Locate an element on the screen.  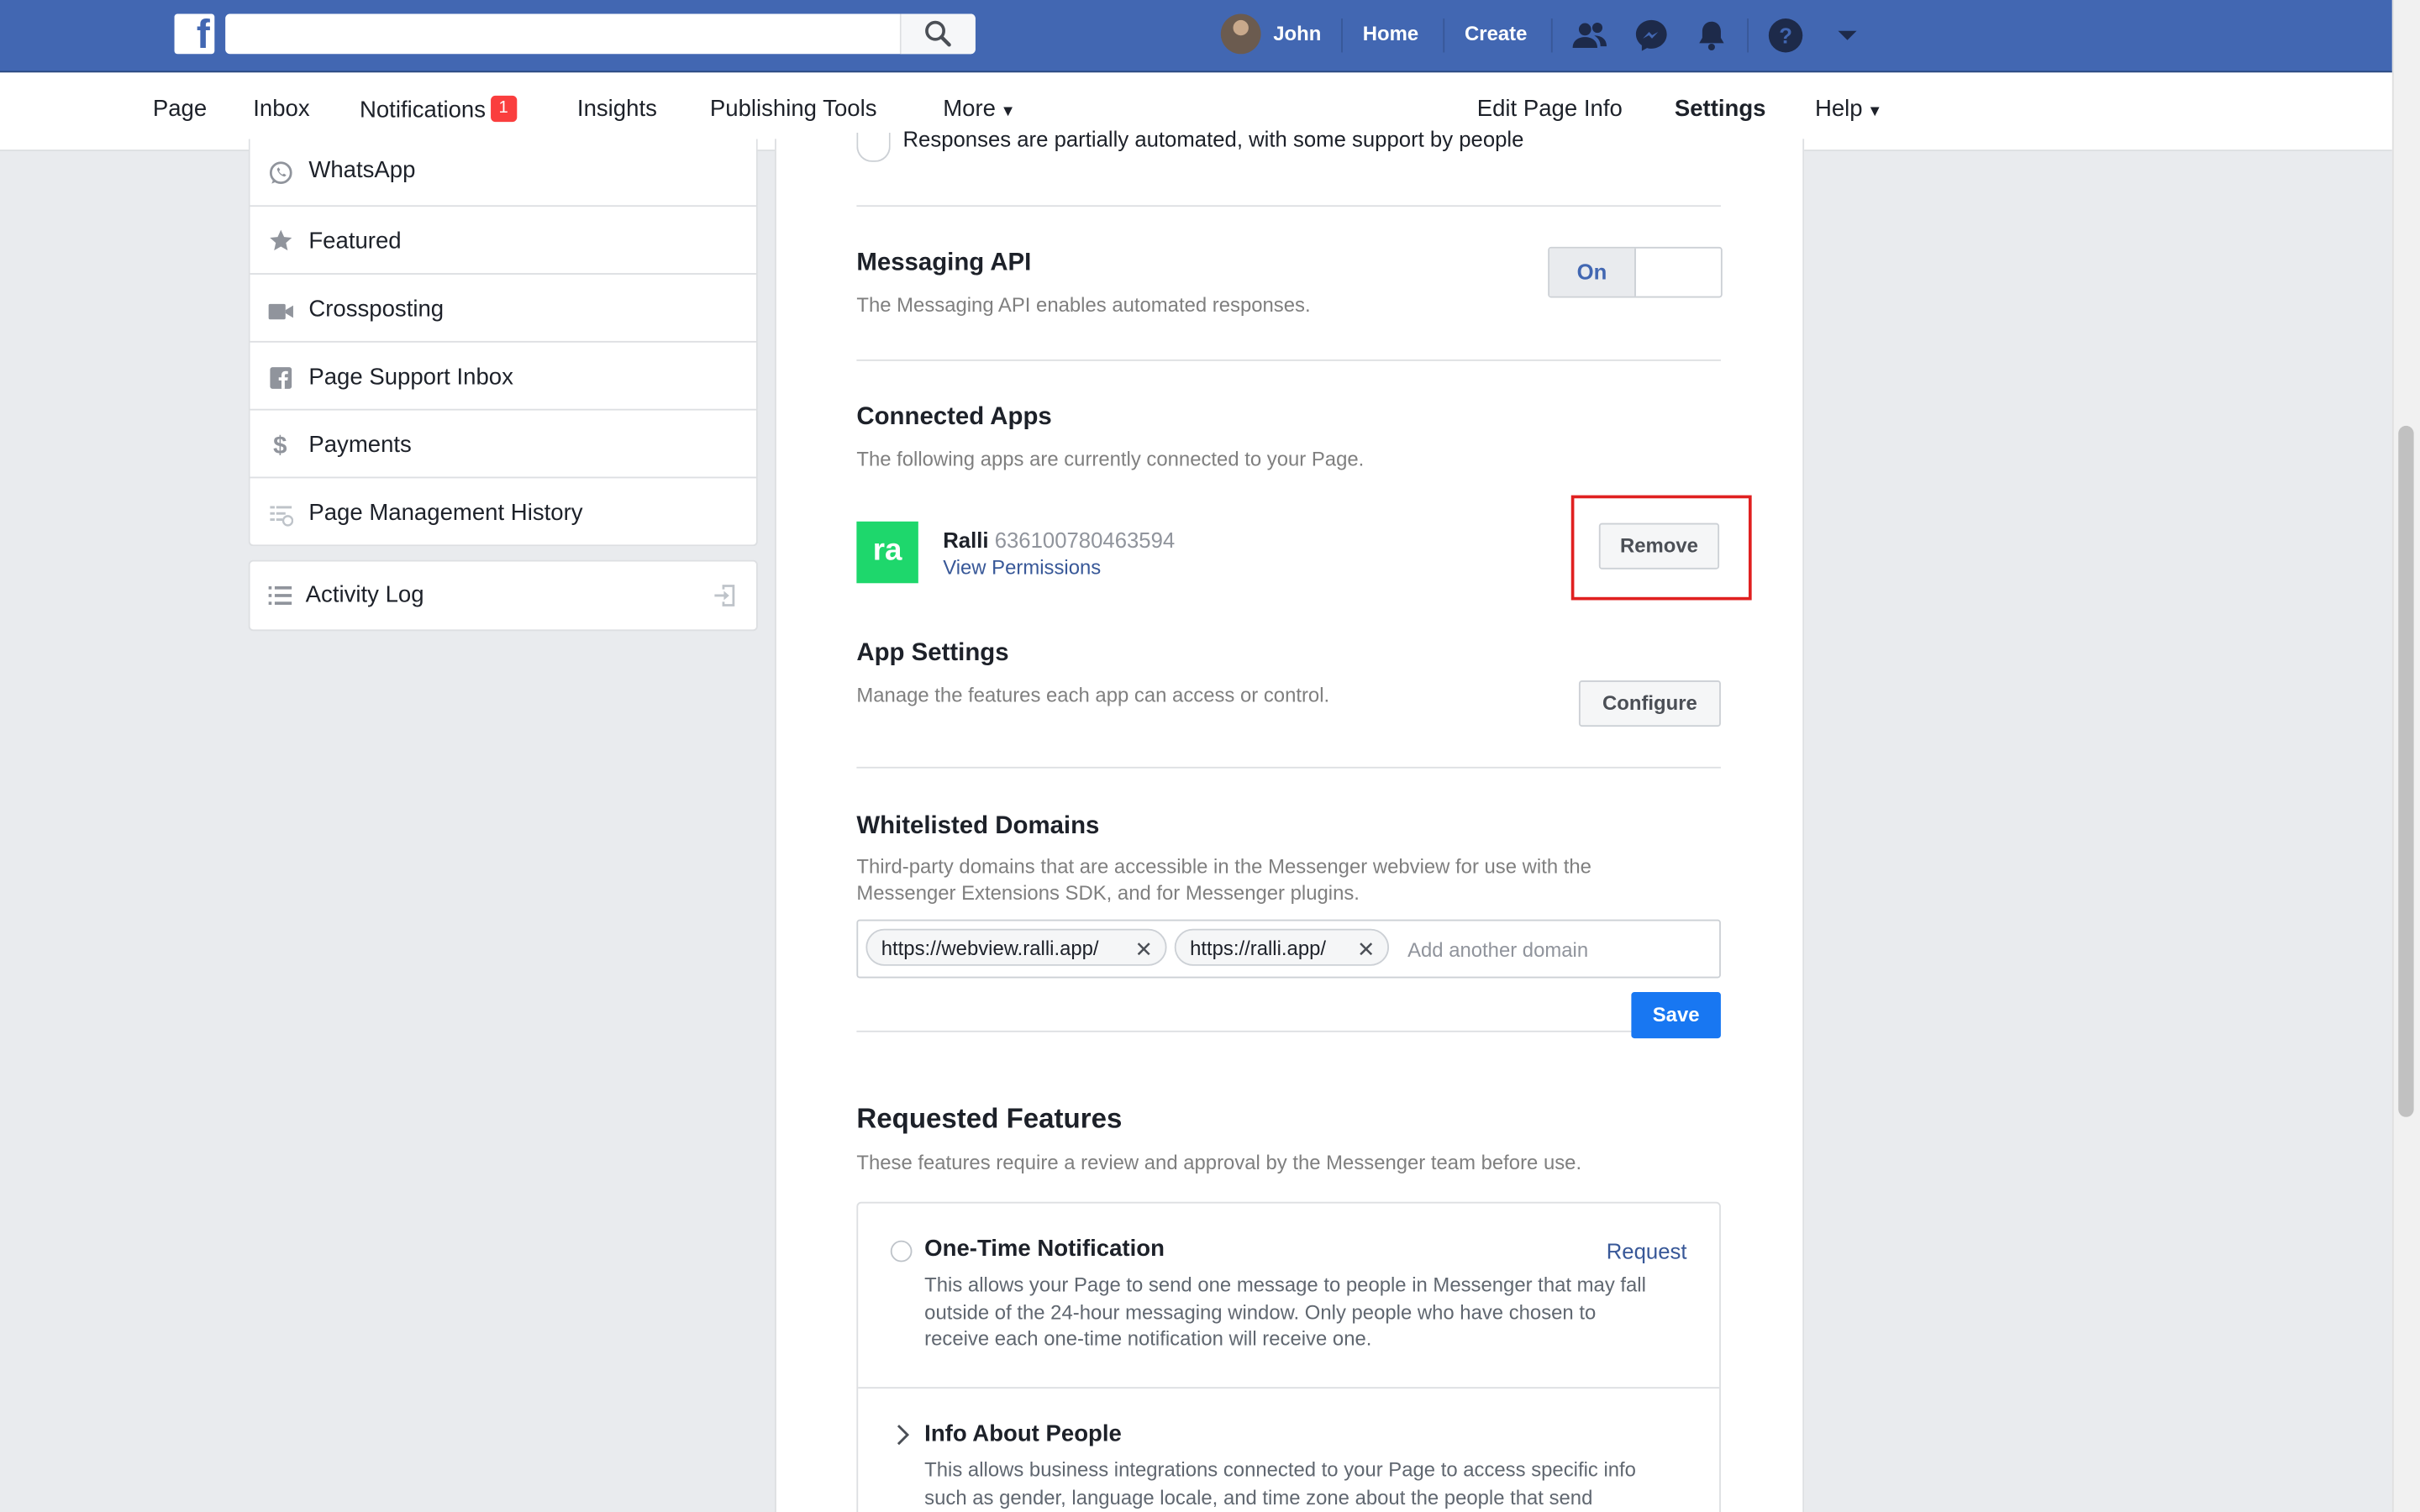
tab-publishing-tools: Publishing Tools is located at coordinates (794, 109).